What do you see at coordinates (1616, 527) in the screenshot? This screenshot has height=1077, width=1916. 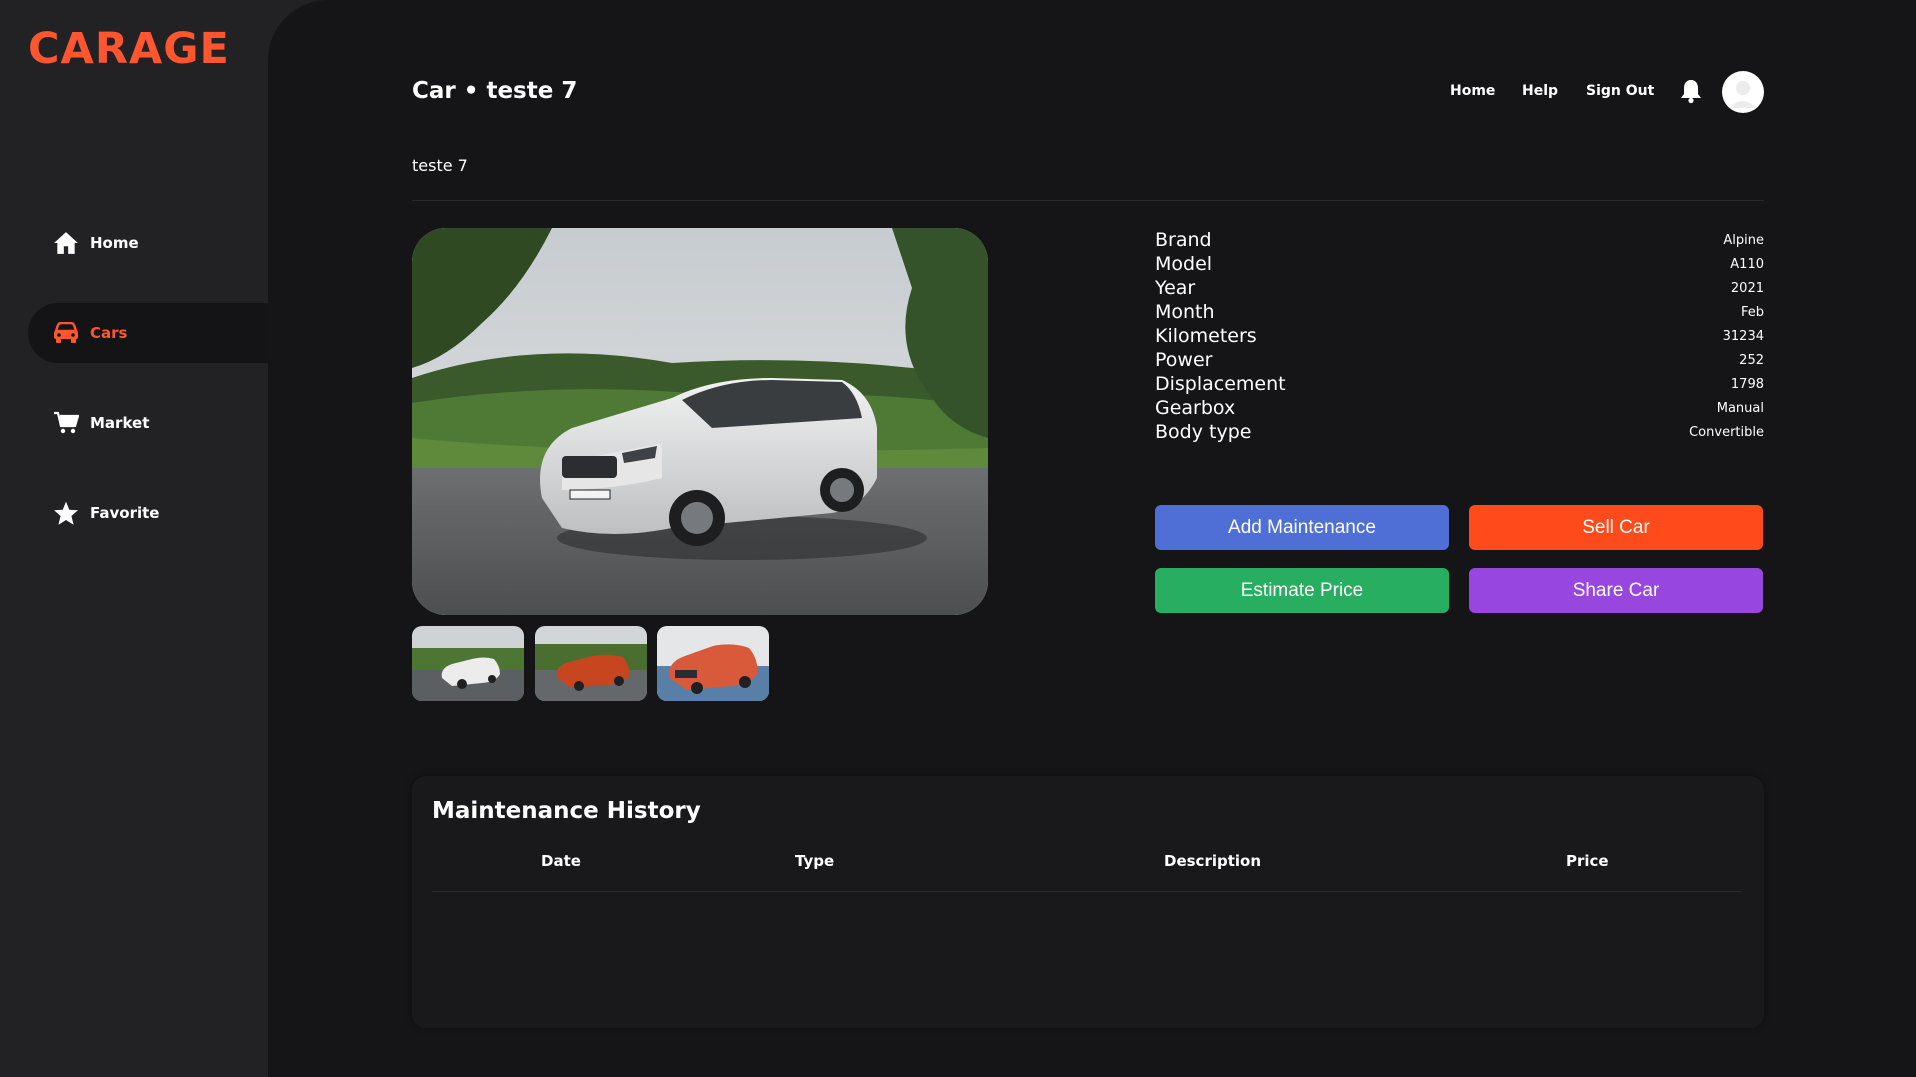 I see `sell-car-button: Sell Car` at bounding box center [1616, 527].